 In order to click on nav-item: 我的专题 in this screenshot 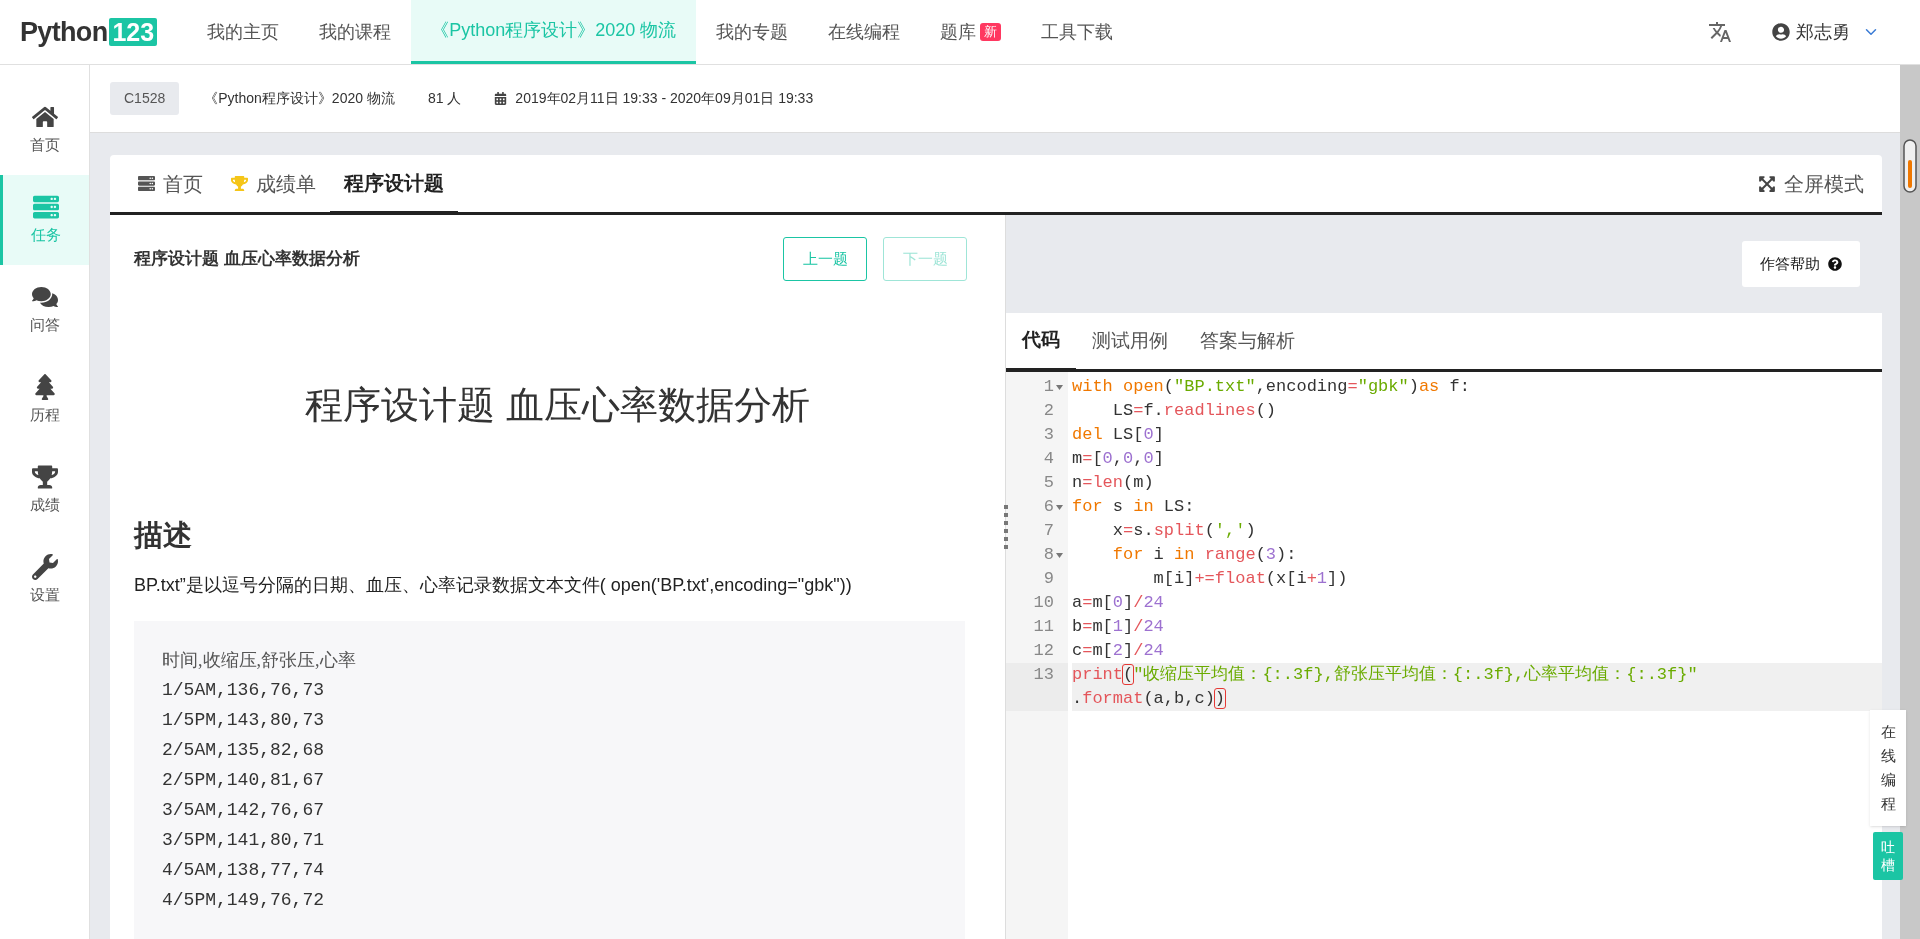, I will do `click(752, 32)`.